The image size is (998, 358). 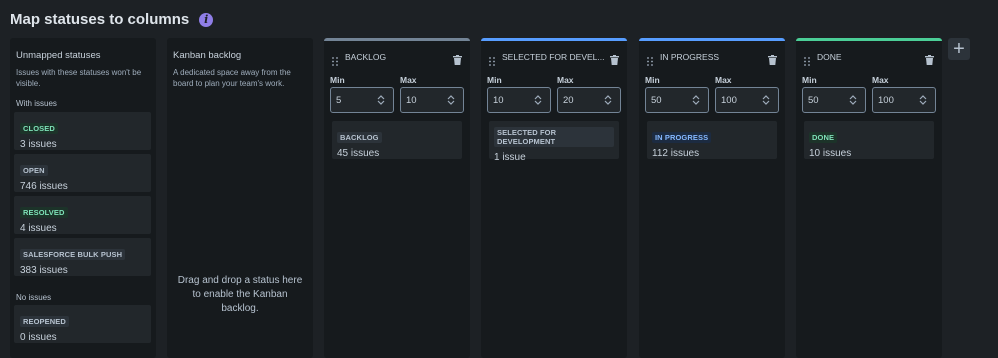 I want to click on status-card-resolved: RESOLVED 4 issues, so click(x=82, y=215).